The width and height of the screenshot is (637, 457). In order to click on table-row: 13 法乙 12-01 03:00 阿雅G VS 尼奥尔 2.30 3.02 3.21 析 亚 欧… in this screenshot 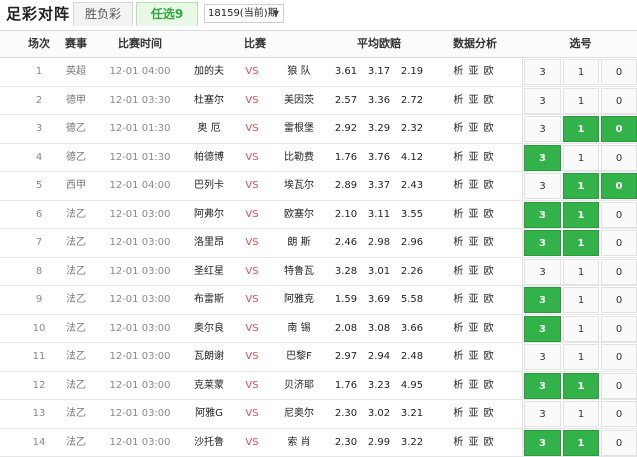, I will do `click(318, 414)`.